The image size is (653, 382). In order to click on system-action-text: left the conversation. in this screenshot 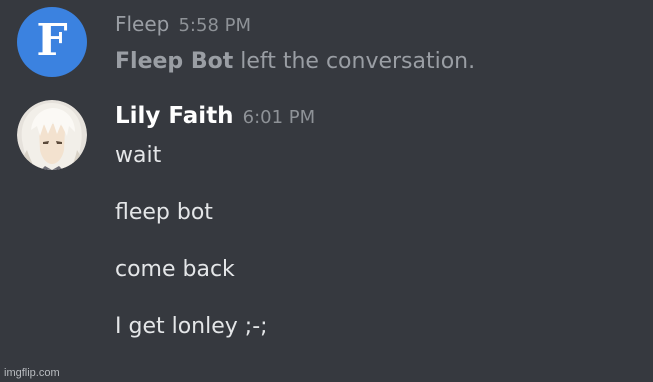, I will do `click(358, 61)`.